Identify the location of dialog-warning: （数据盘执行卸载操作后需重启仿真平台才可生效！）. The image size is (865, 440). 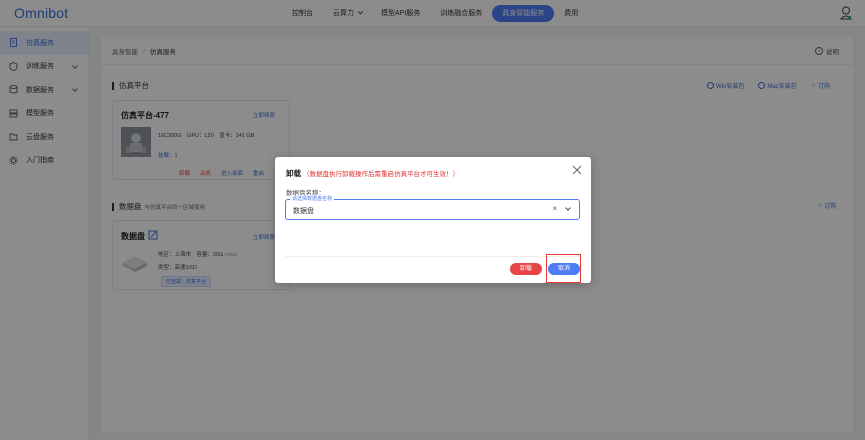
(381, 174).